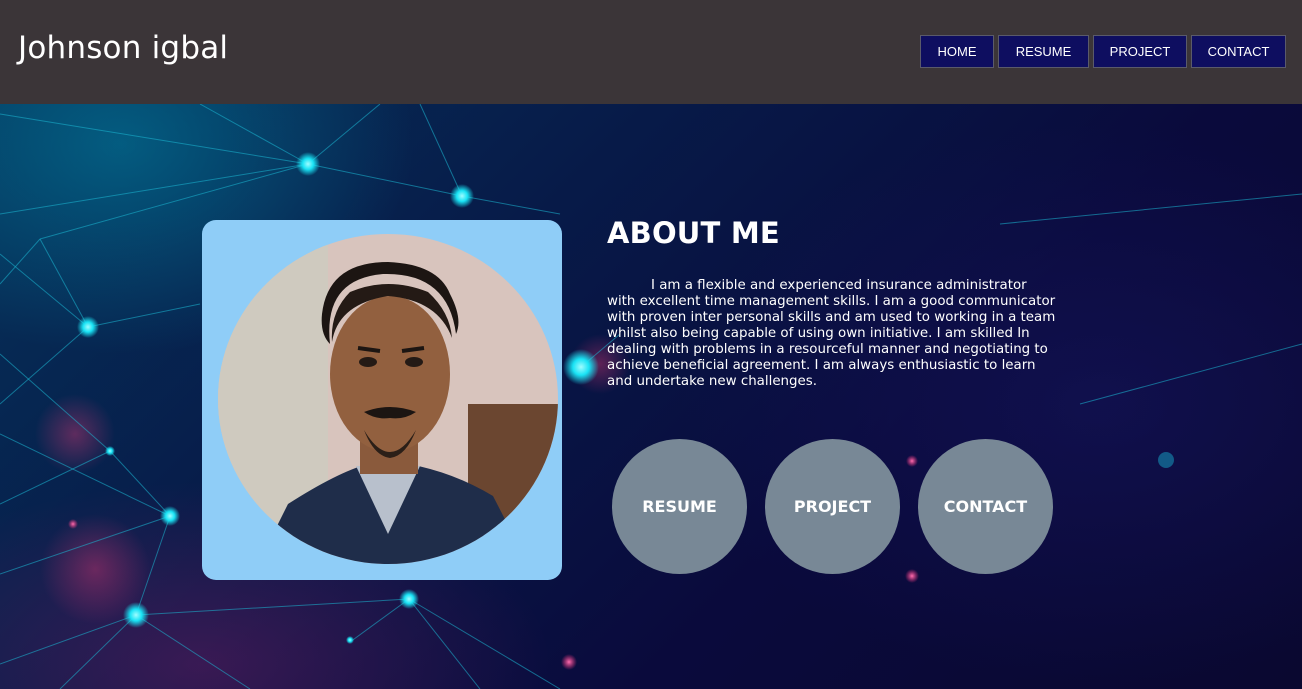 This screenshot has height=689, width=1302. Describe the element at coordinates (832, 506) in the screenshot. I see `project-circle-button: PROJECT` at that location.